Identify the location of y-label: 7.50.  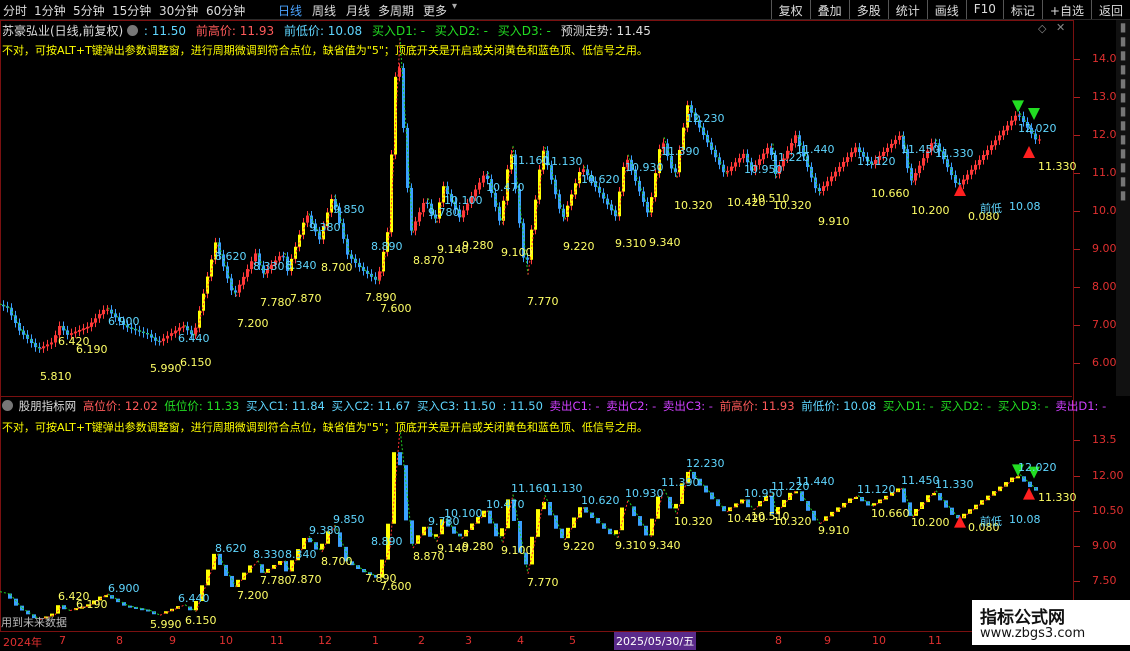
(1104, 580).